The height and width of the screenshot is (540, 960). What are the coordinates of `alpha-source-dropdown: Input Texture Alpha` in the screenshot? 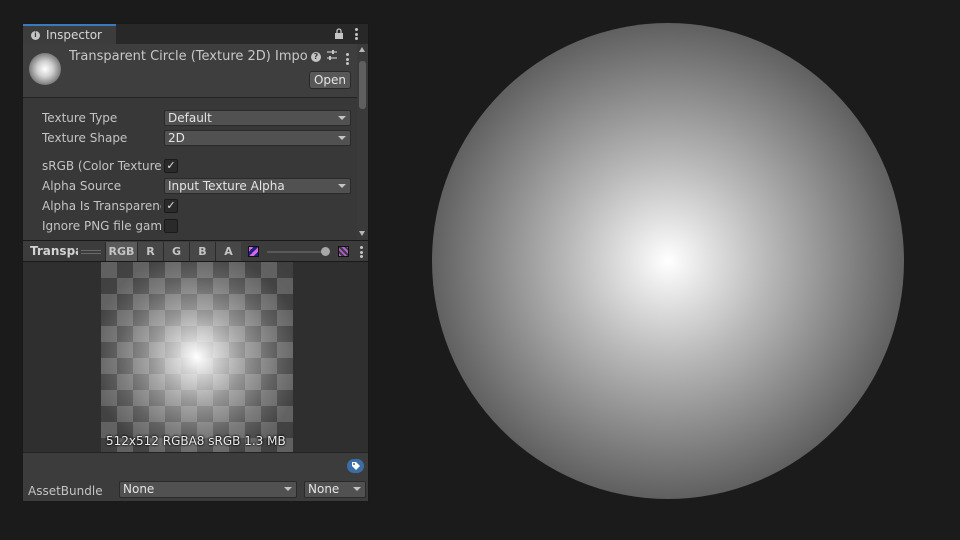 It's located at (257, 186).